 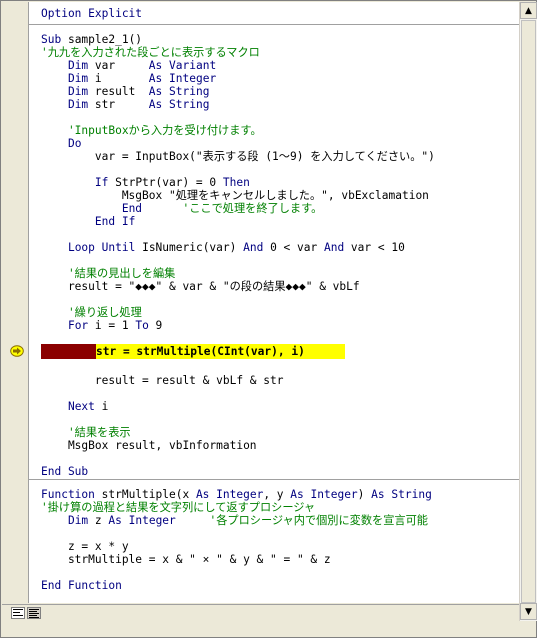 I want to click on code-line: Sub sample2_1(), so click(x=91, y=39).